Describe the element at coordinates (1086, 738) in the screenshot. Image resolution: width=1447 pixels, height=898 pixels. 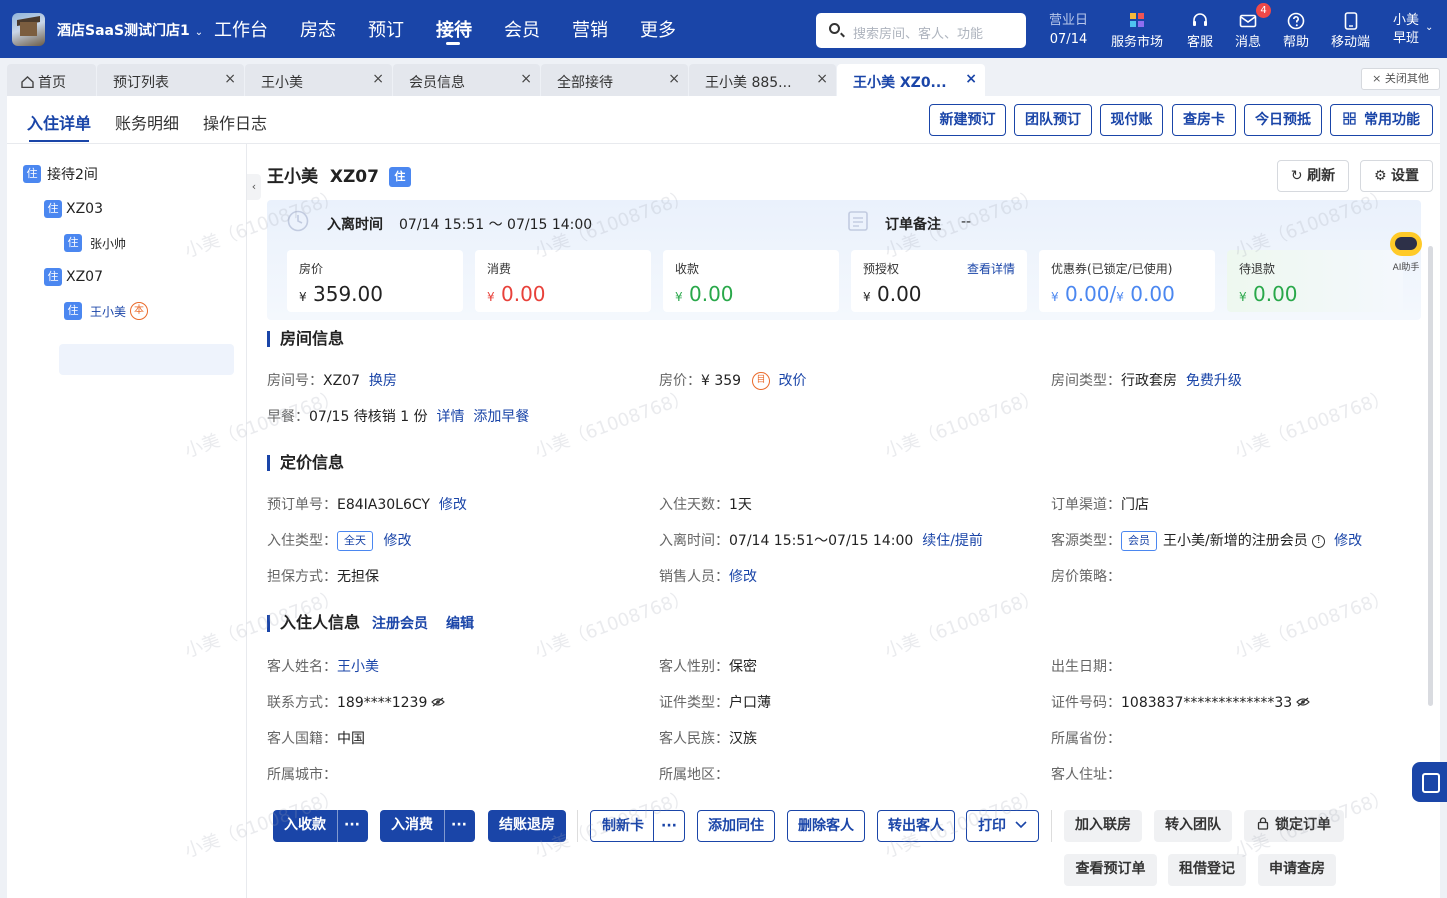
I see `province-field: 所属省份：` at that location.